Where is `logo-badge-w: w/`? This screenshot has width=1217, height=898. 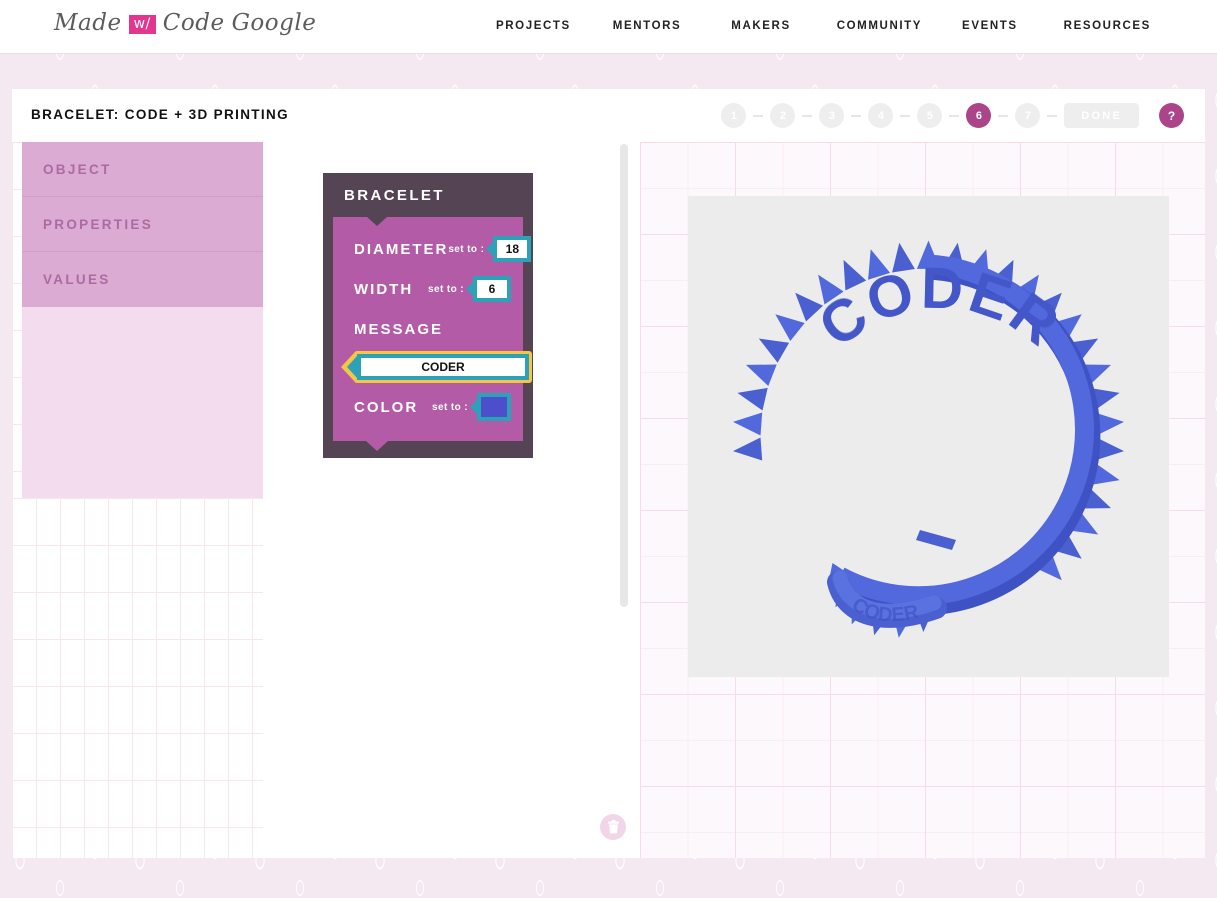 logo-badge-w: w/ is located at coordinates (142, 24).